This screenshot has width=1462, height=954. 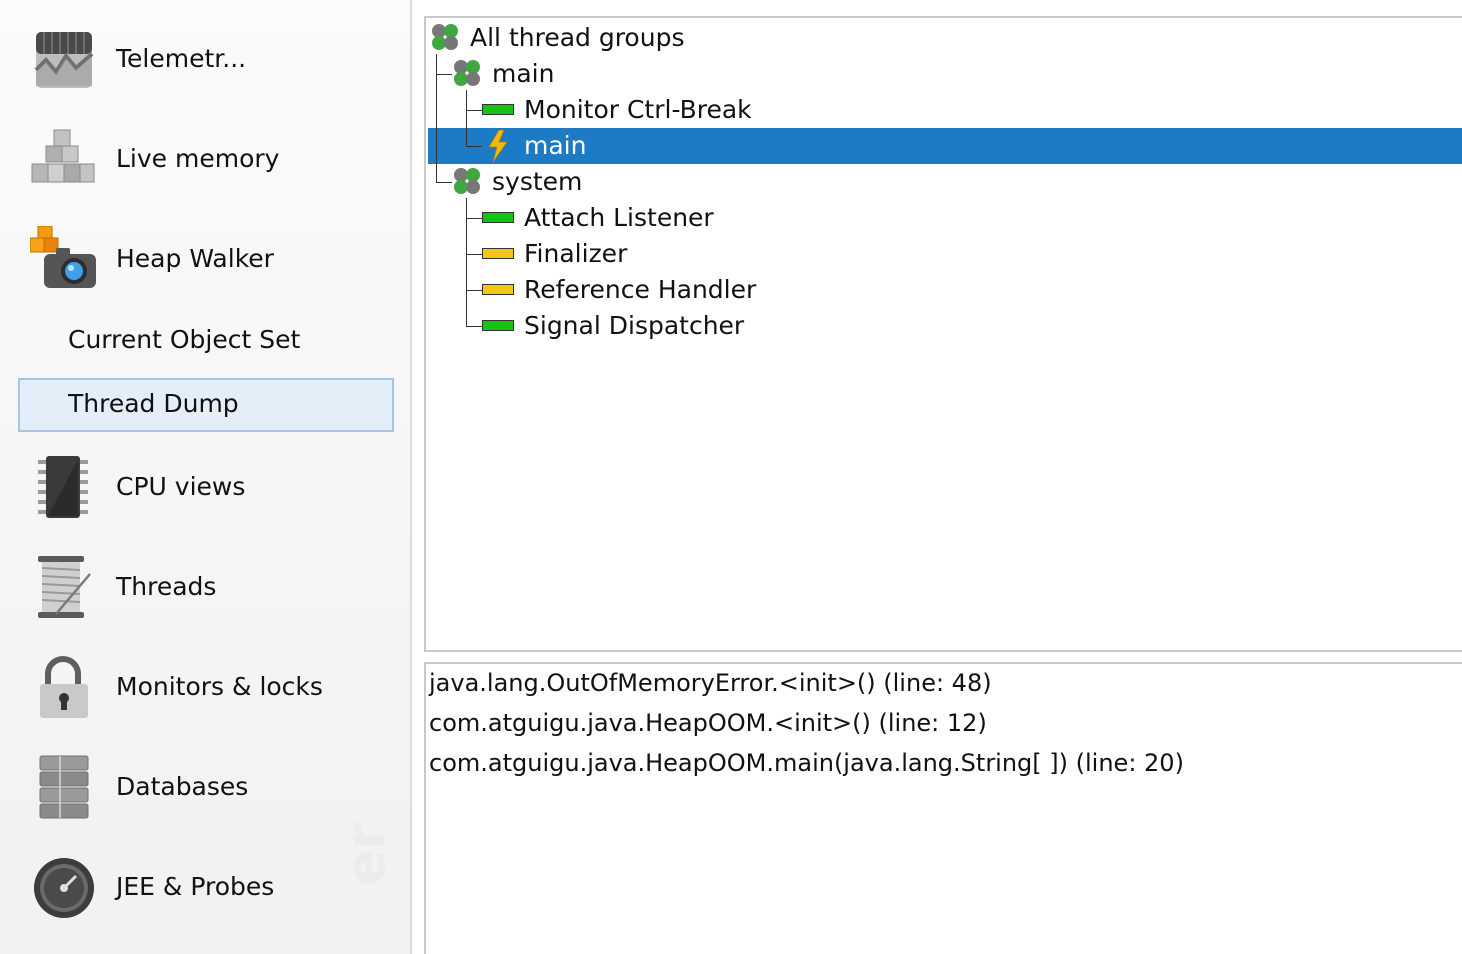 What do you see at coordinates (64, 587) in the screenshot?
I see `thread-spool-icon` at bounding box center [64, 587].